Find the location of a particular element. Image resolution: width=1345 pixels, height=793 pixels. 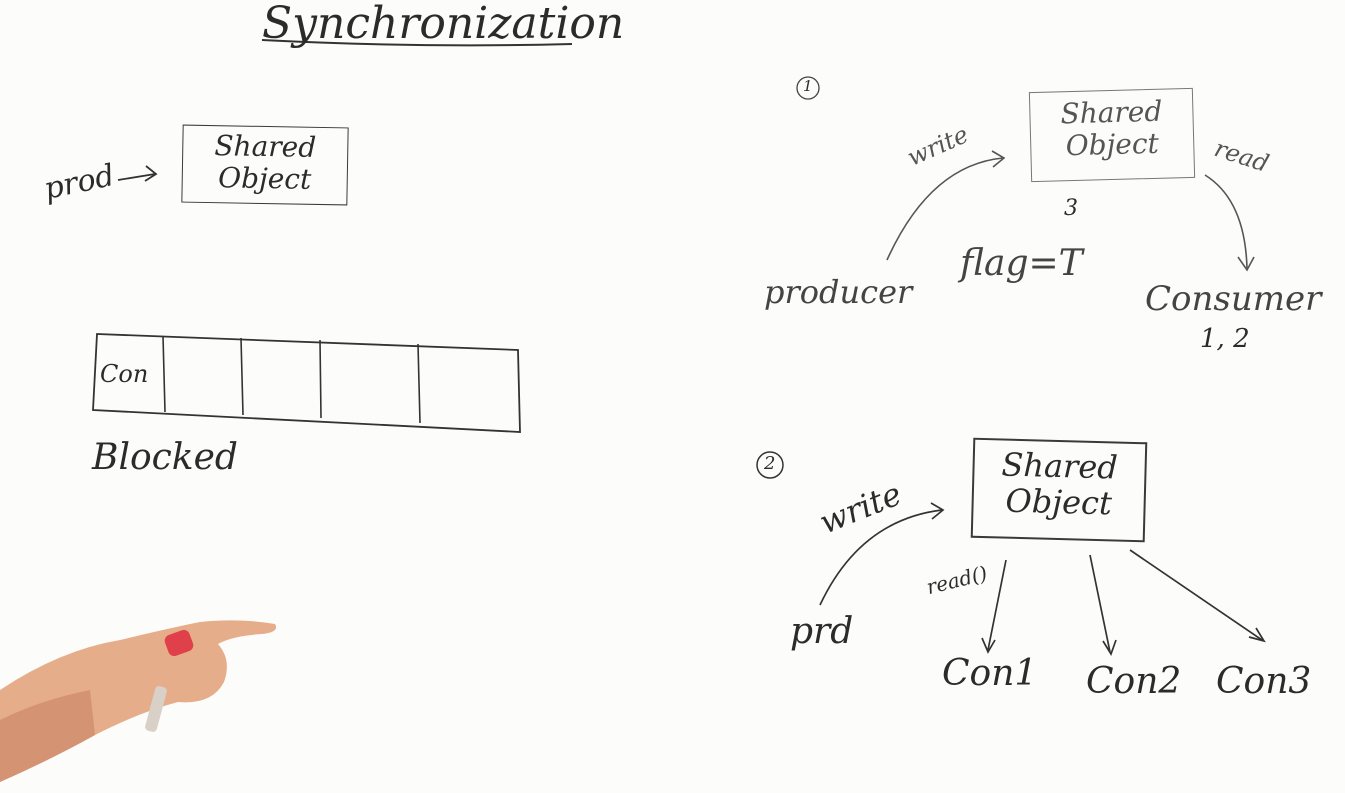

scenario1-read-arrow is located at coordinates (1226, 221).